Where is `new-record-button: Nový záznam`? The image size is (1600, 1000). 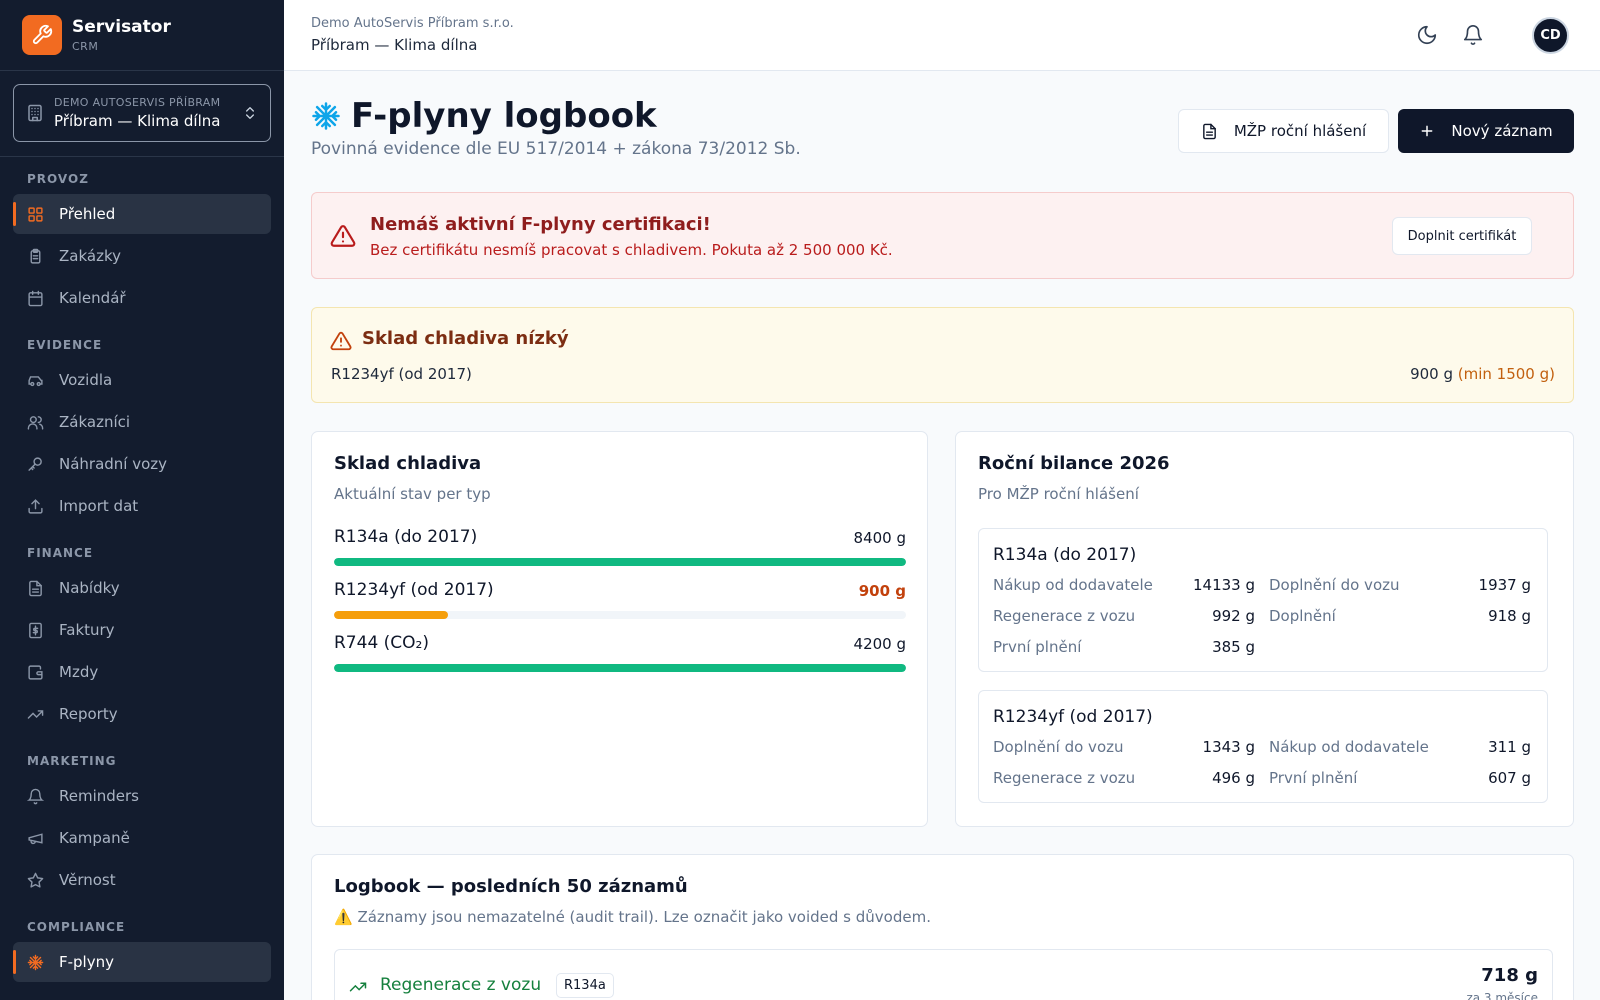
new-record-button: Nový záznam is located at coordinates (1486, 131).